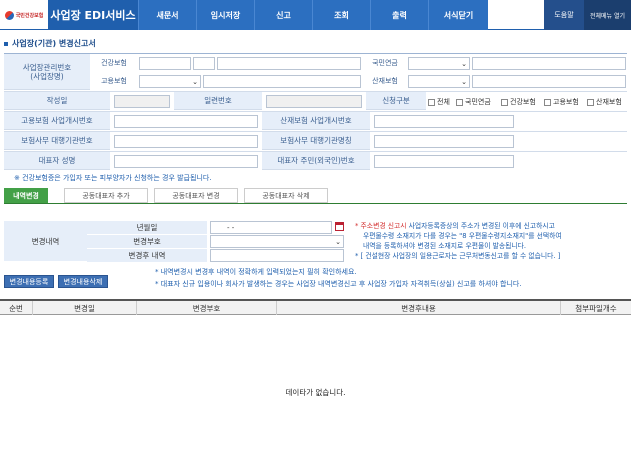  What do you see at coordinates (549, 81) in the screenshot?
I see `industrial-ins-name` at bounding box center [549, 81].